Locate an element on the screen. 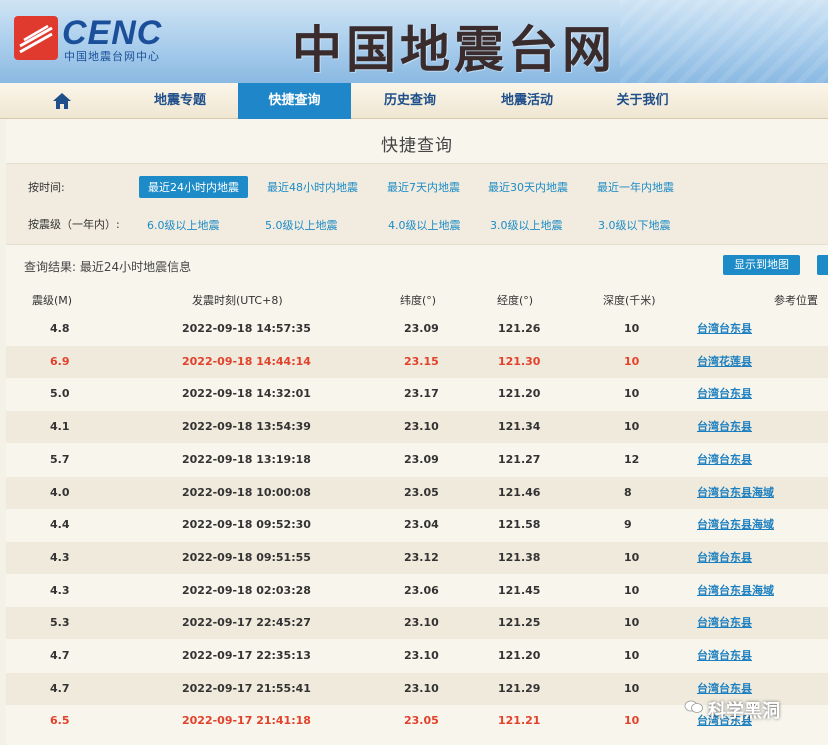  cell-longitude: 121.27 is located at coordinates (519, 459).